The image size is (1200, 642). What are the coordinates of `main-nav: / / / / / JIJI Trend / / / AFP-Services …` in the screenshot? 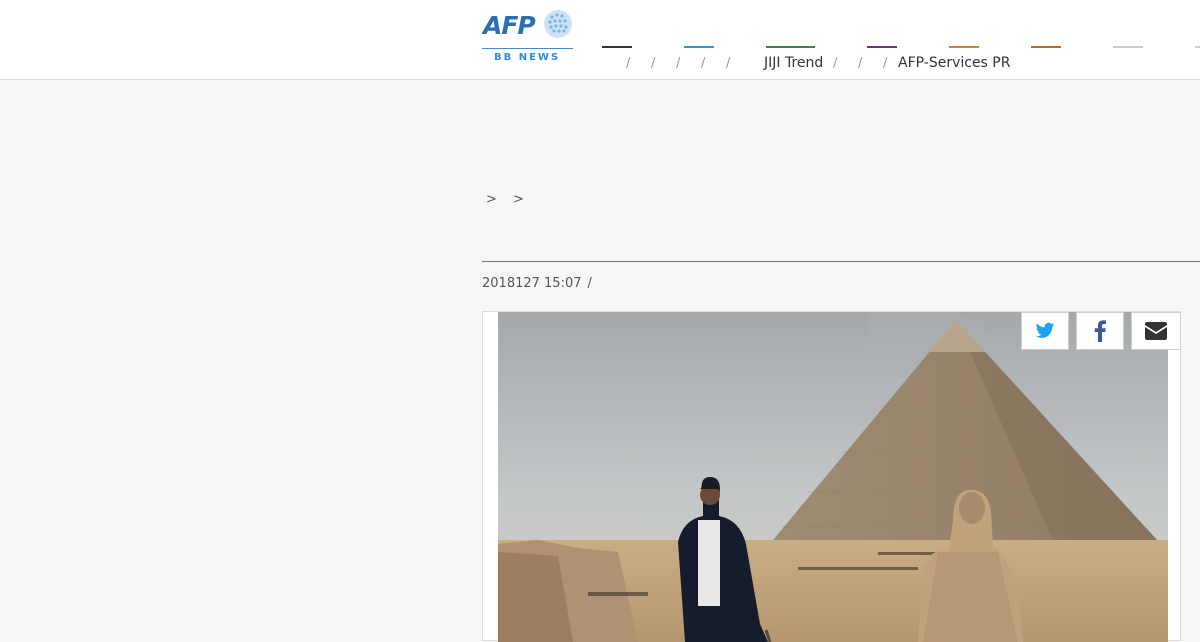 It's located at (600, 39).